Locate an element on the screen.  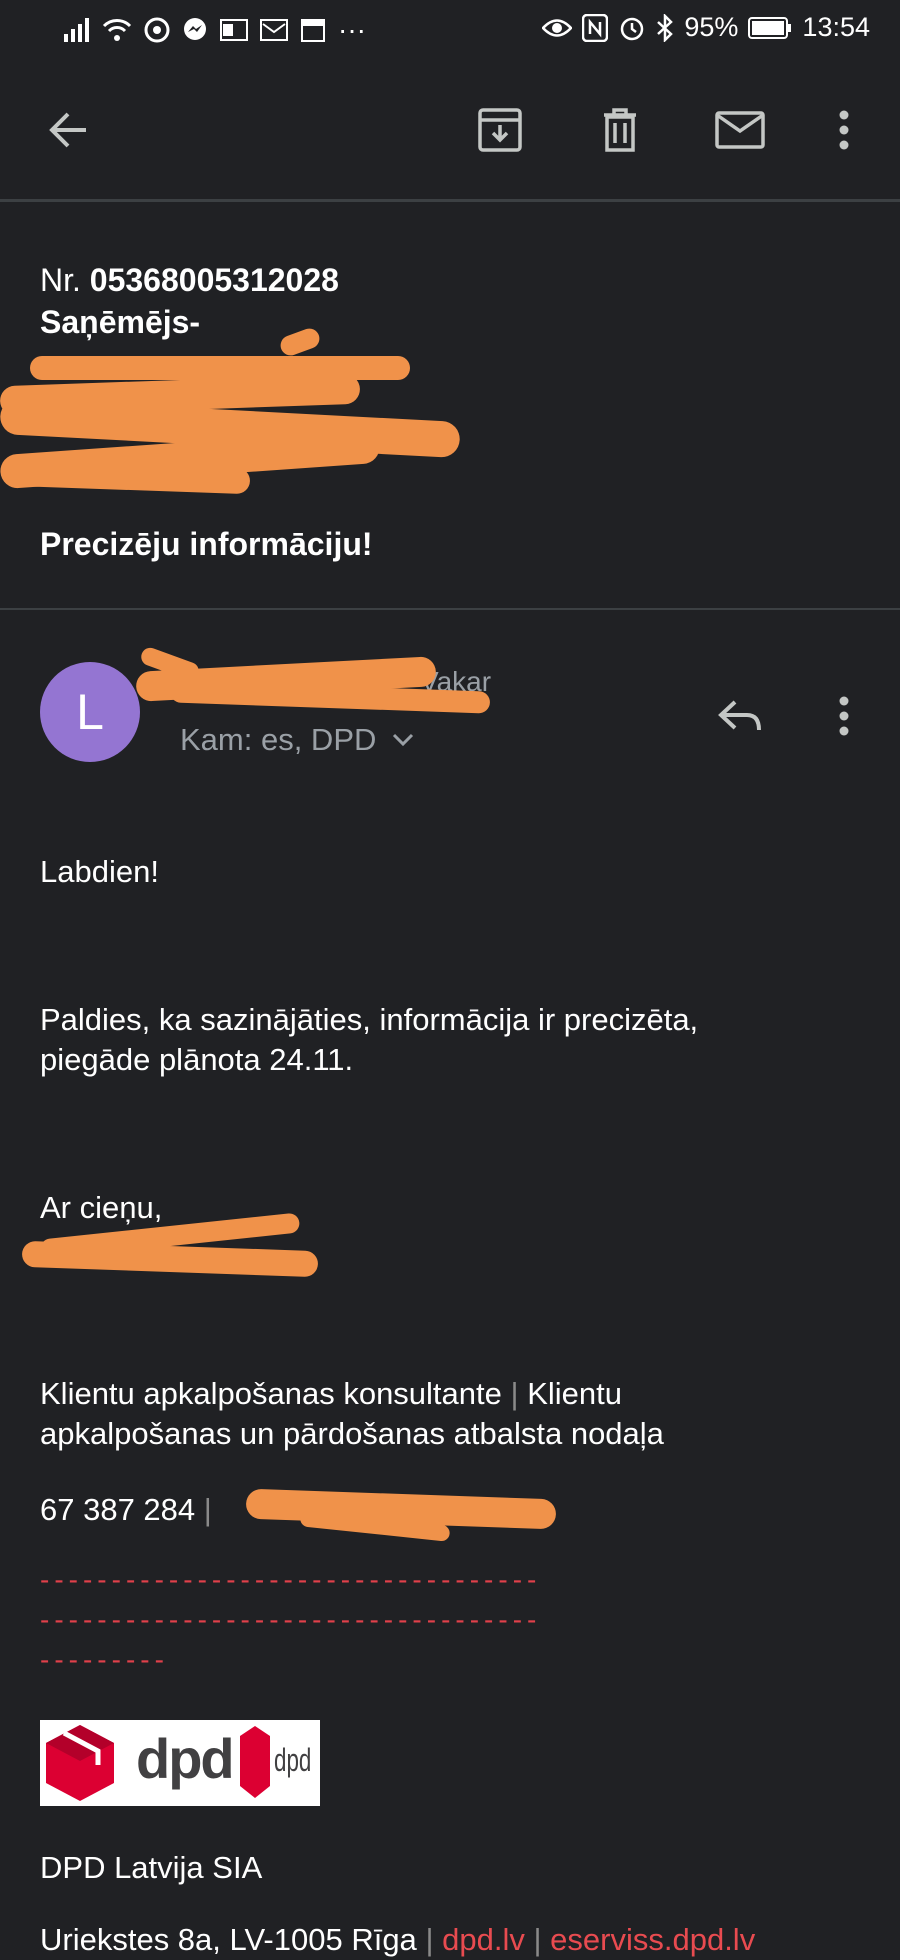
dpd-logo-small-text: dpd is located at coordinates (293, 1760).